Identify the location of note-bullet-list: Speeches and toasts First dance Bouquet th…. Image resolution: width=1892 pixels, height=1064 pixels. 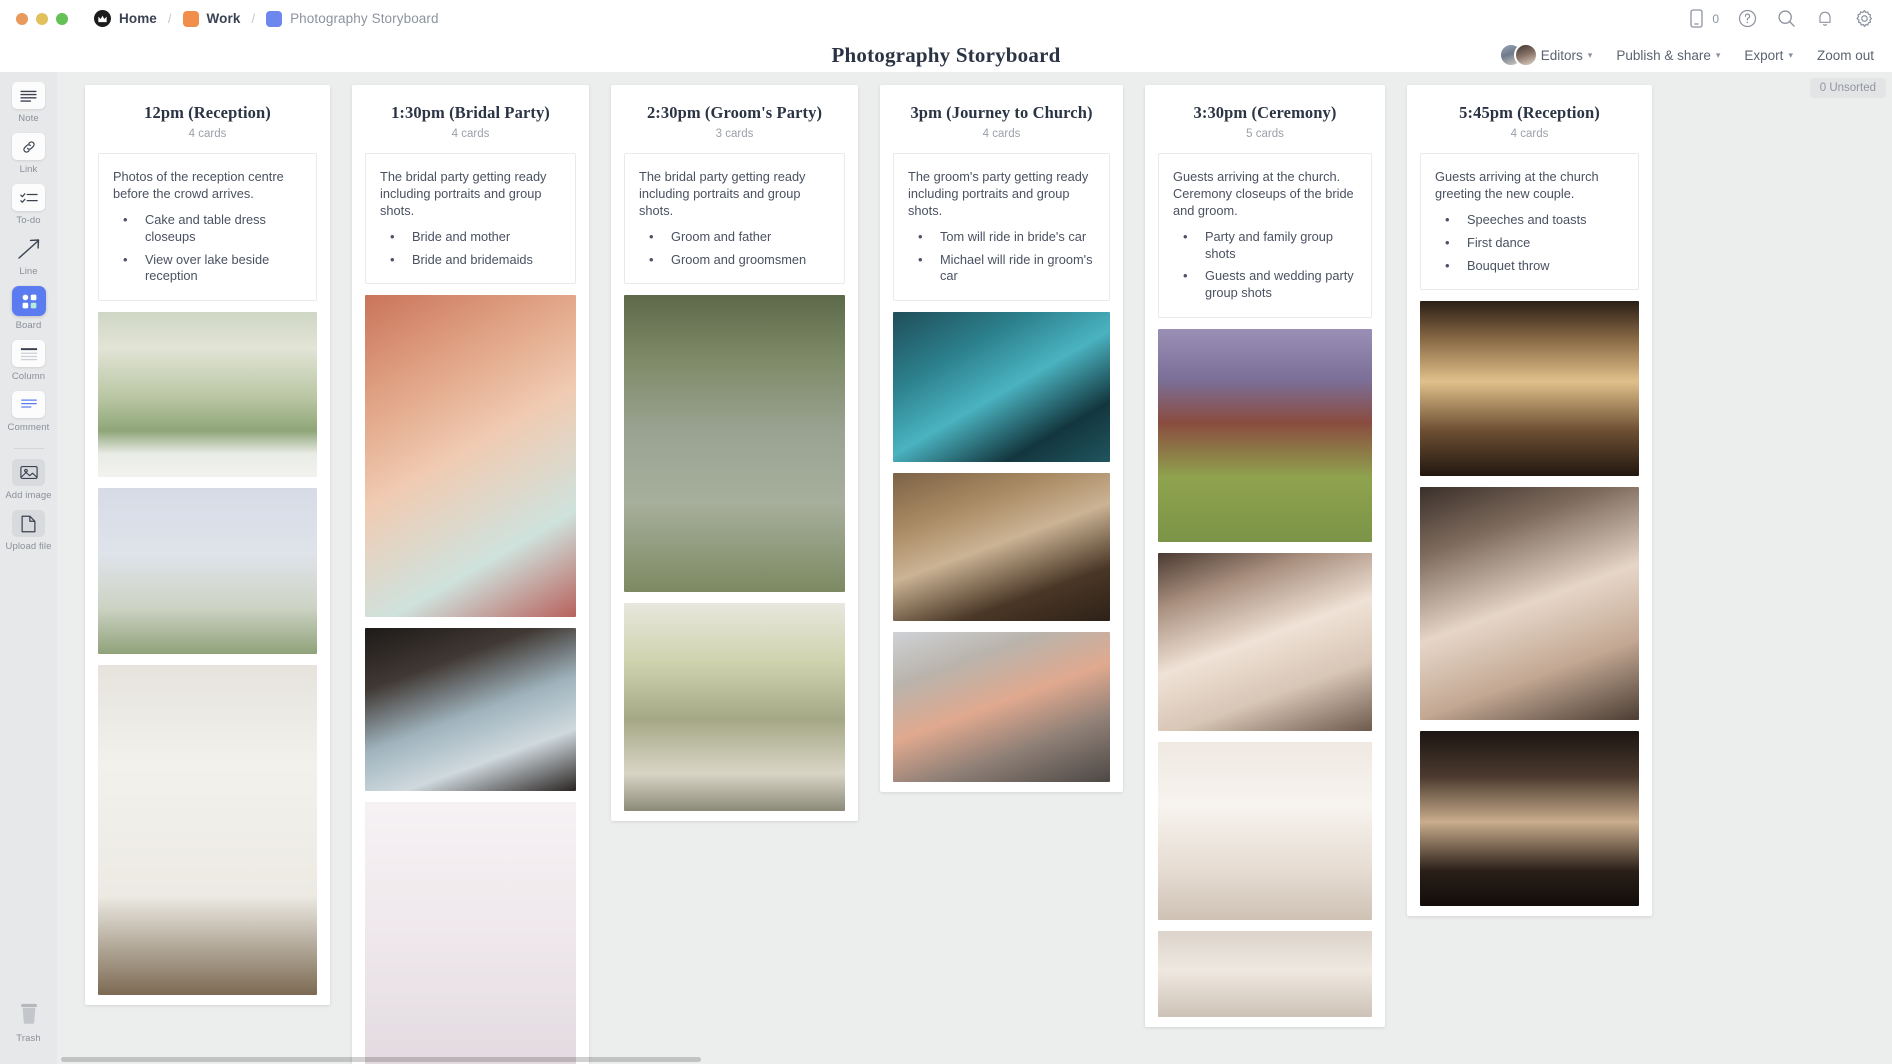
(1529, 243).